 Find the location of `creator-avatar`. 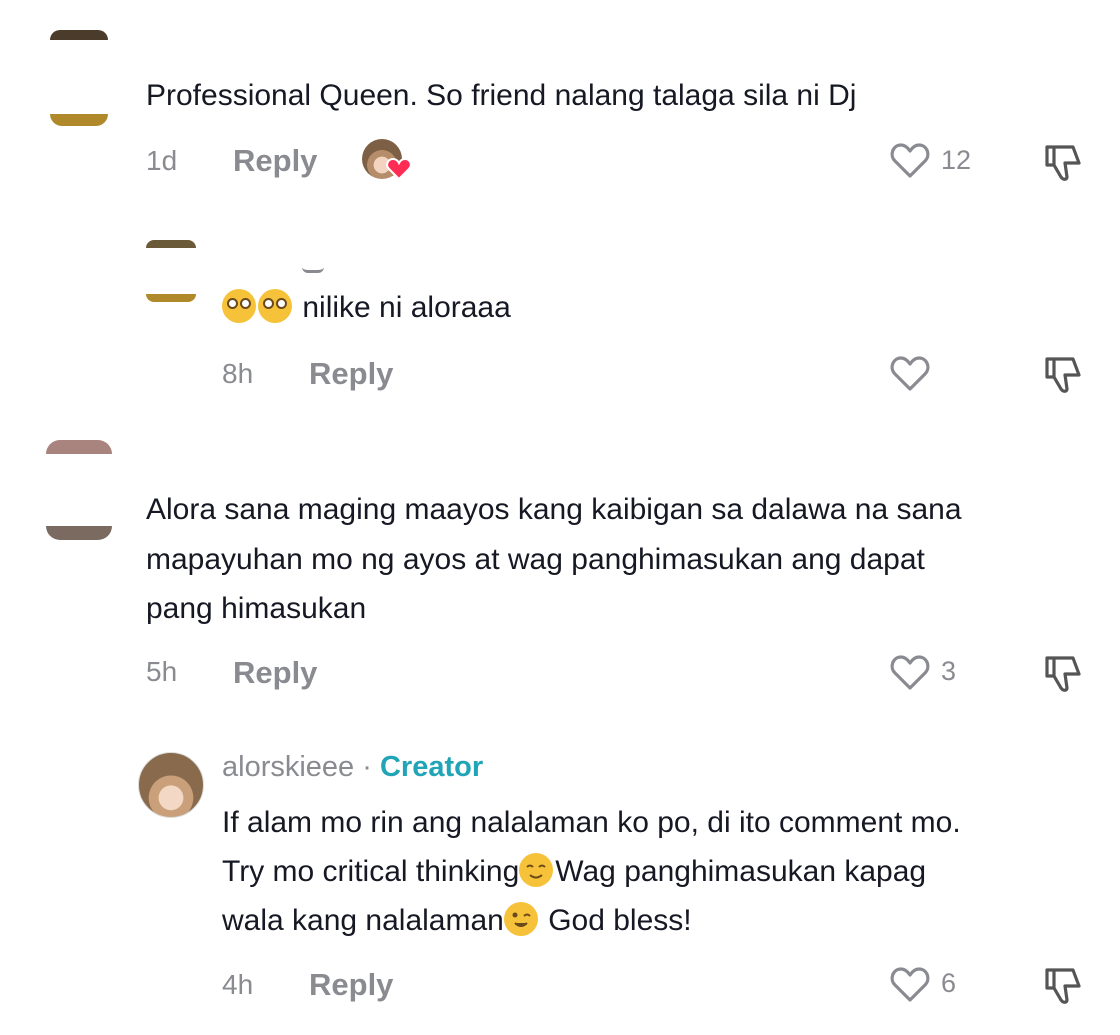

creator-avatar is located at coordinates (171, 785).